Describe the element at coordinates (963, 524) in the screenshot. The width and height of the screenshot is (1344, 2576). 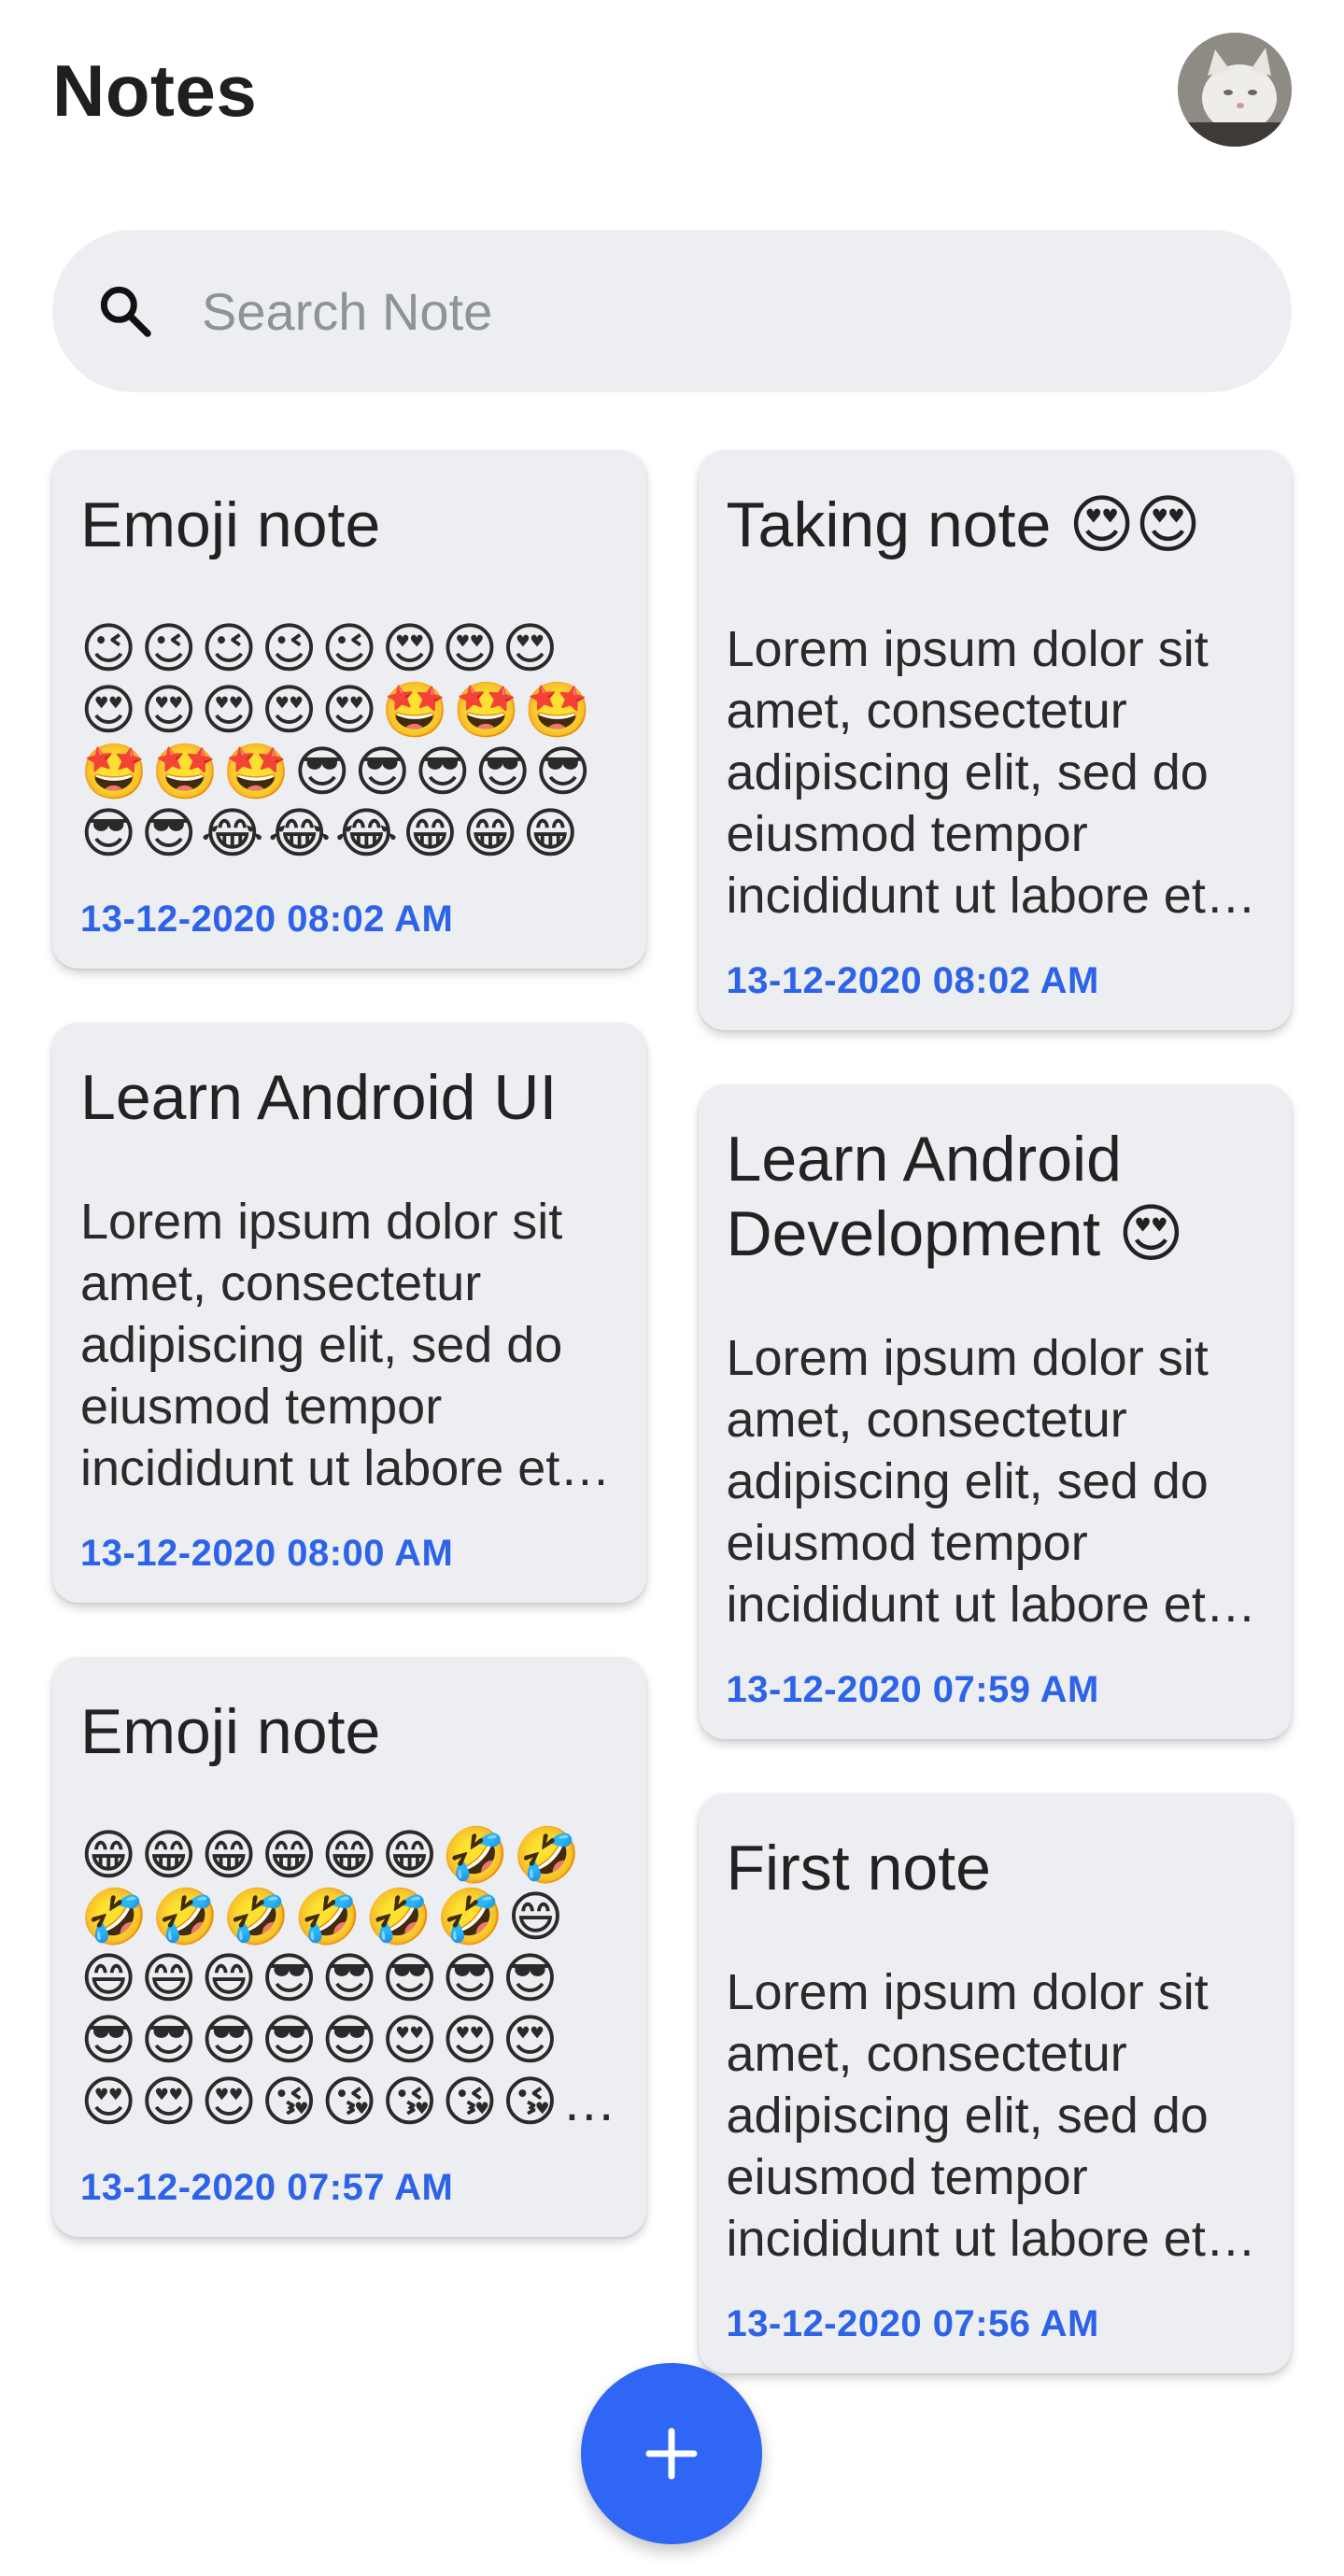
I see `note-title: Taking note 😍😍` at that location.